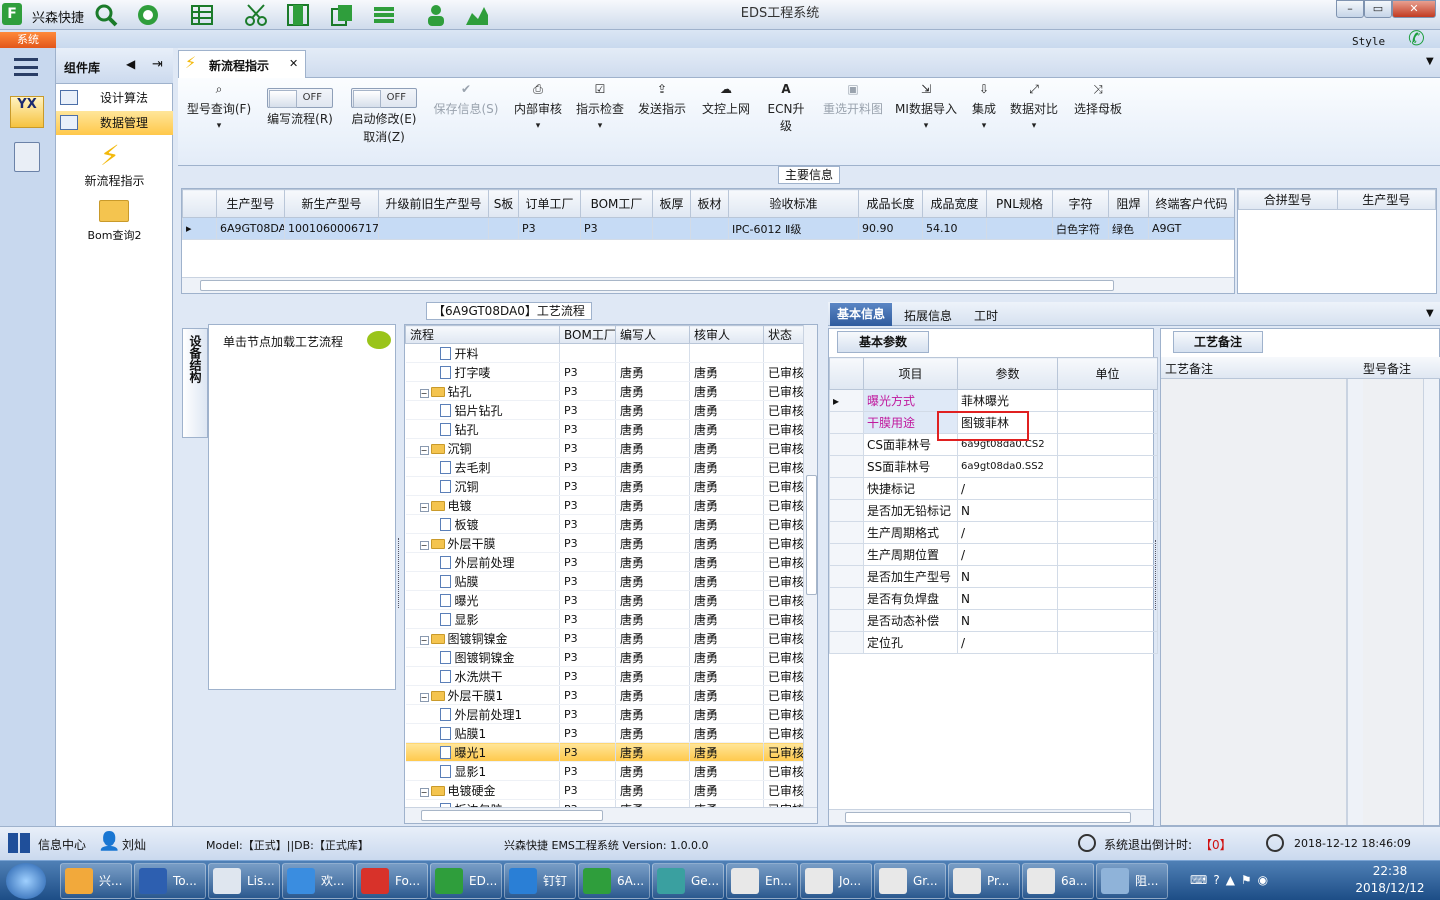 Image resolution: width=1440 pixels, height=900 pixels. Describe the element at coordinates (26, 881) in the screenshot. I see `start-button` at that location.